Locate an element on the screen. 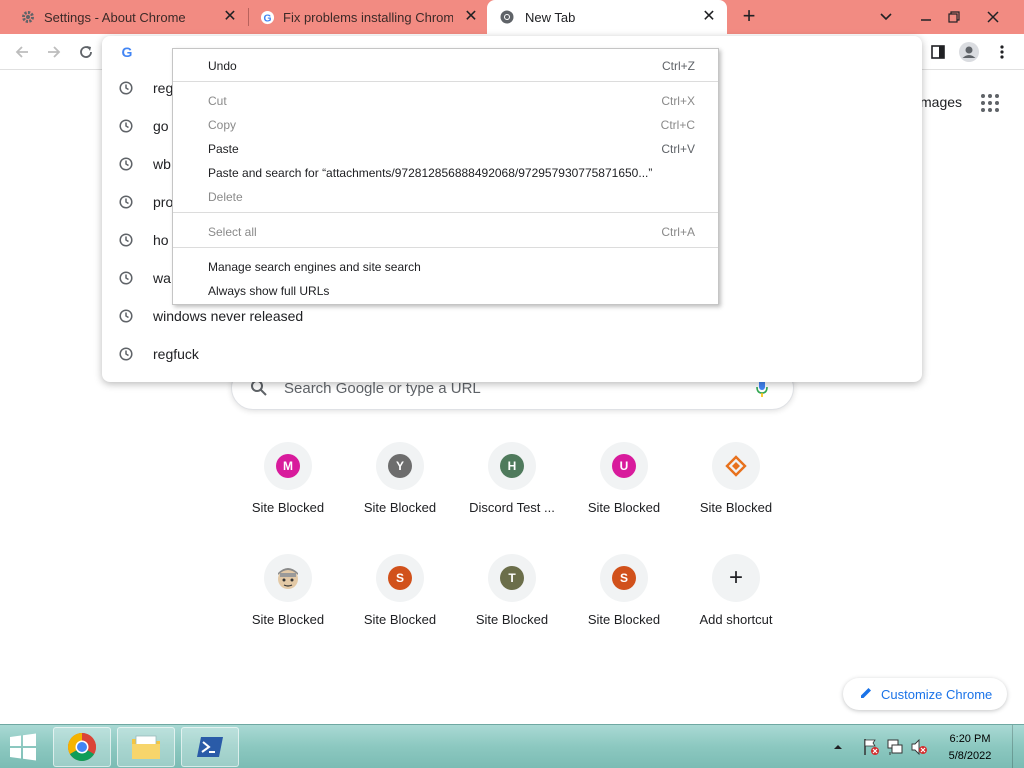 This screenshot has height=768, width=1024. shortcut-tile: T Site Blocked is located at coordinates (512, 604).